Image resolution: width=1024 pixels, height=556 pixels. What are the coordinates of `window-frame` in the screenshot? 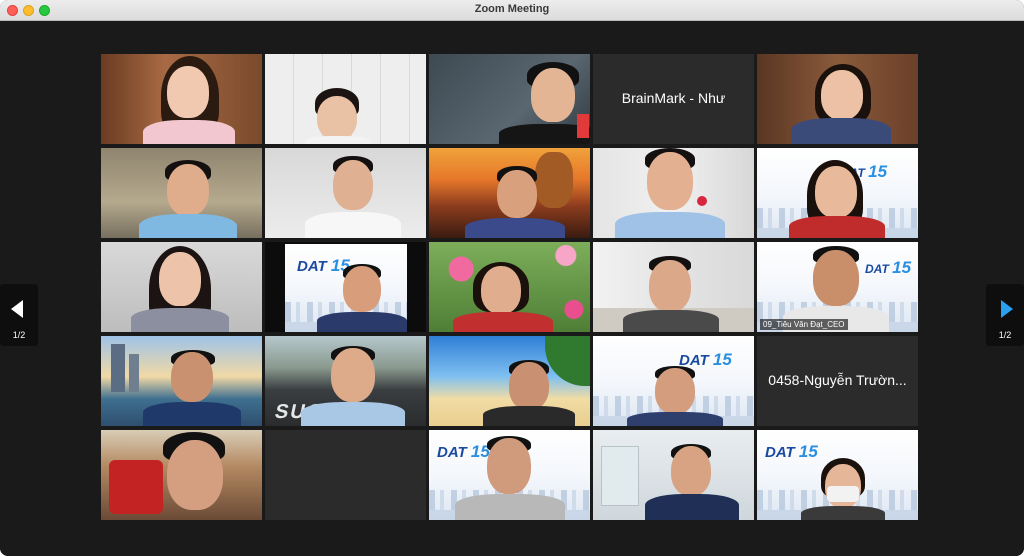 It's located at (620, 476).